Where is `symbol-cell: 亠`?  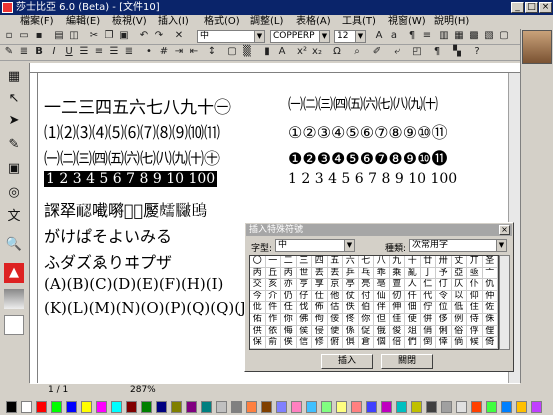
symbol-cell: 亠 is located at coordinates (490, 273).